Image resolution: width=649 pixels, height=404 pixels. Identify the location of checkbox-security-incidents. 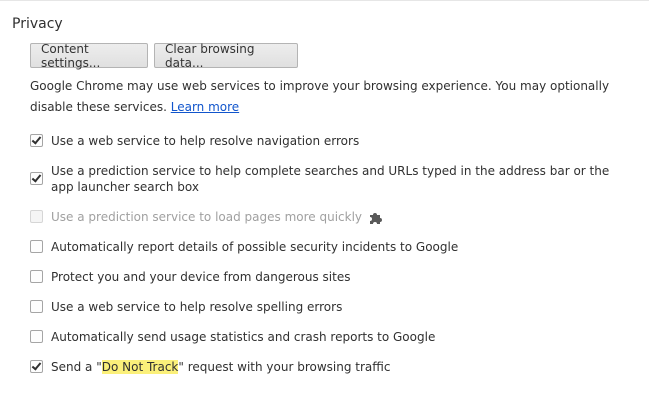
(36, 246).